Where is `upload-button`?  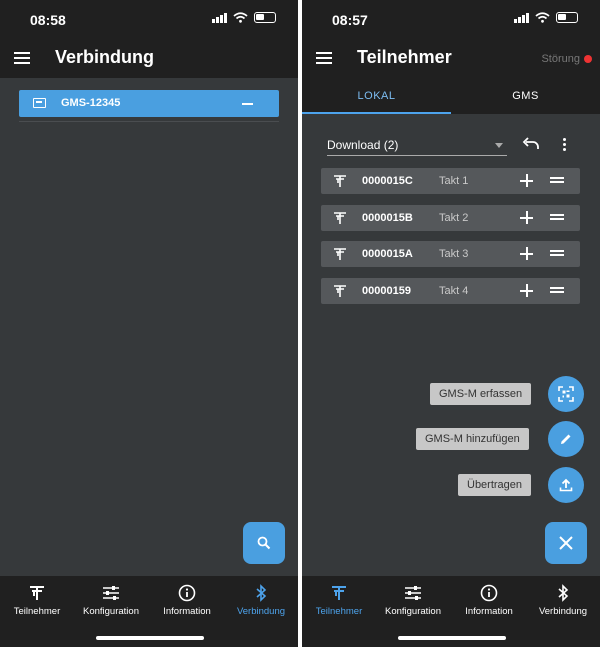
upload-button is located at coordinates (566, 485).